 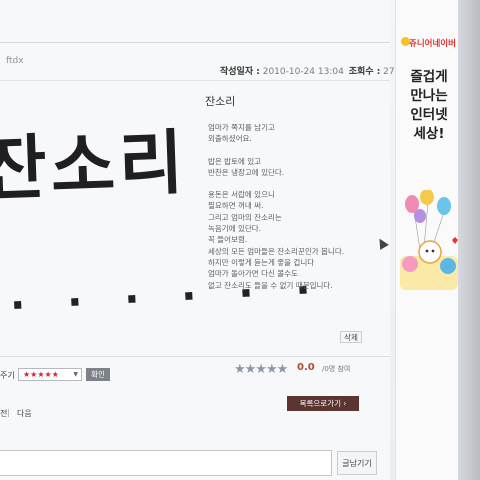 I want to click on ad-line: 세상!, so click(x=429, y=134).